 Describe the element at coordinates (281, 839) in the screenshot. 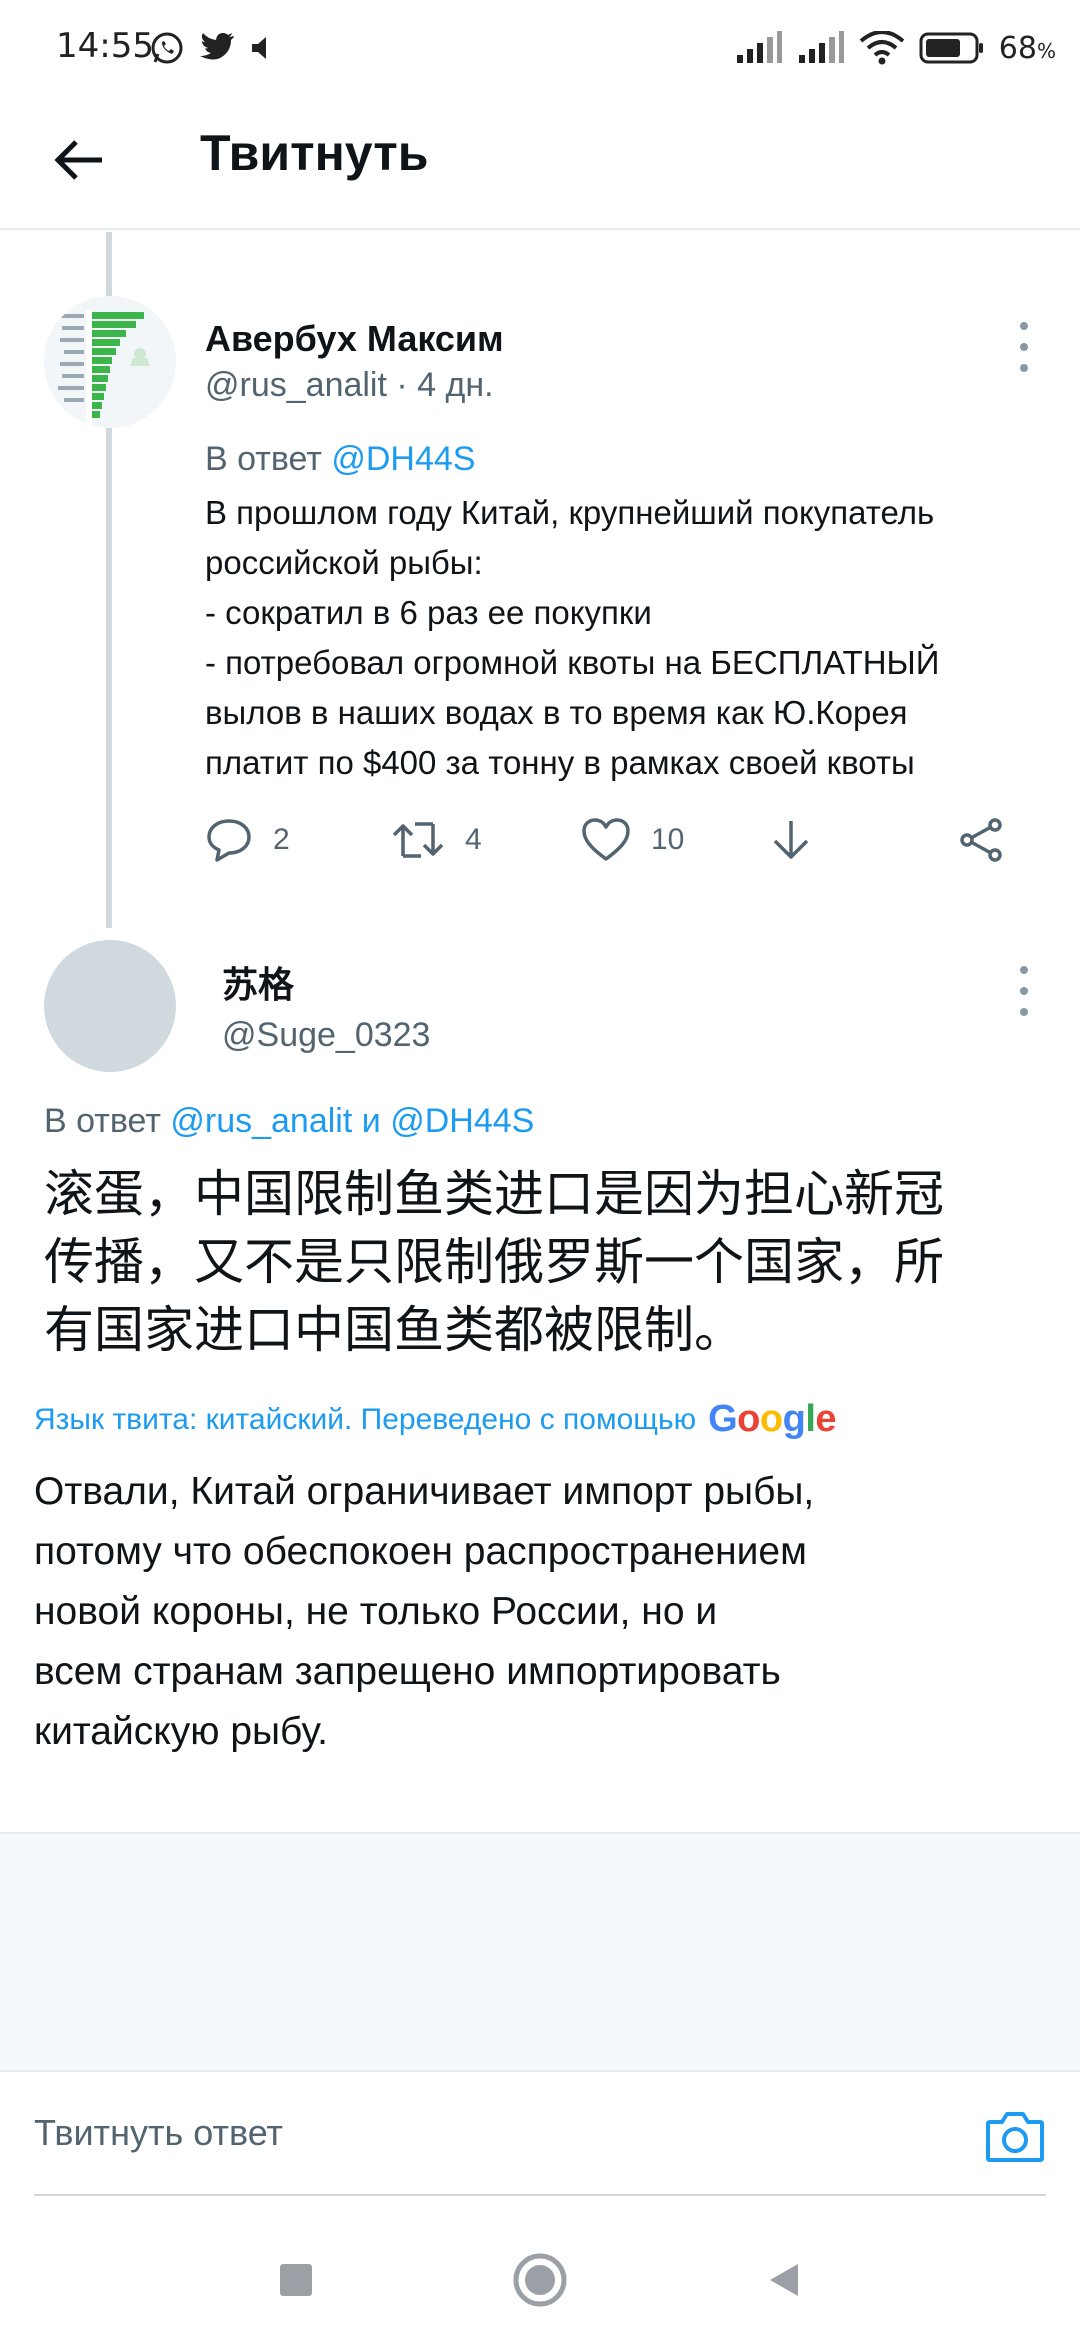

I see `reply-count: 2` at that location.